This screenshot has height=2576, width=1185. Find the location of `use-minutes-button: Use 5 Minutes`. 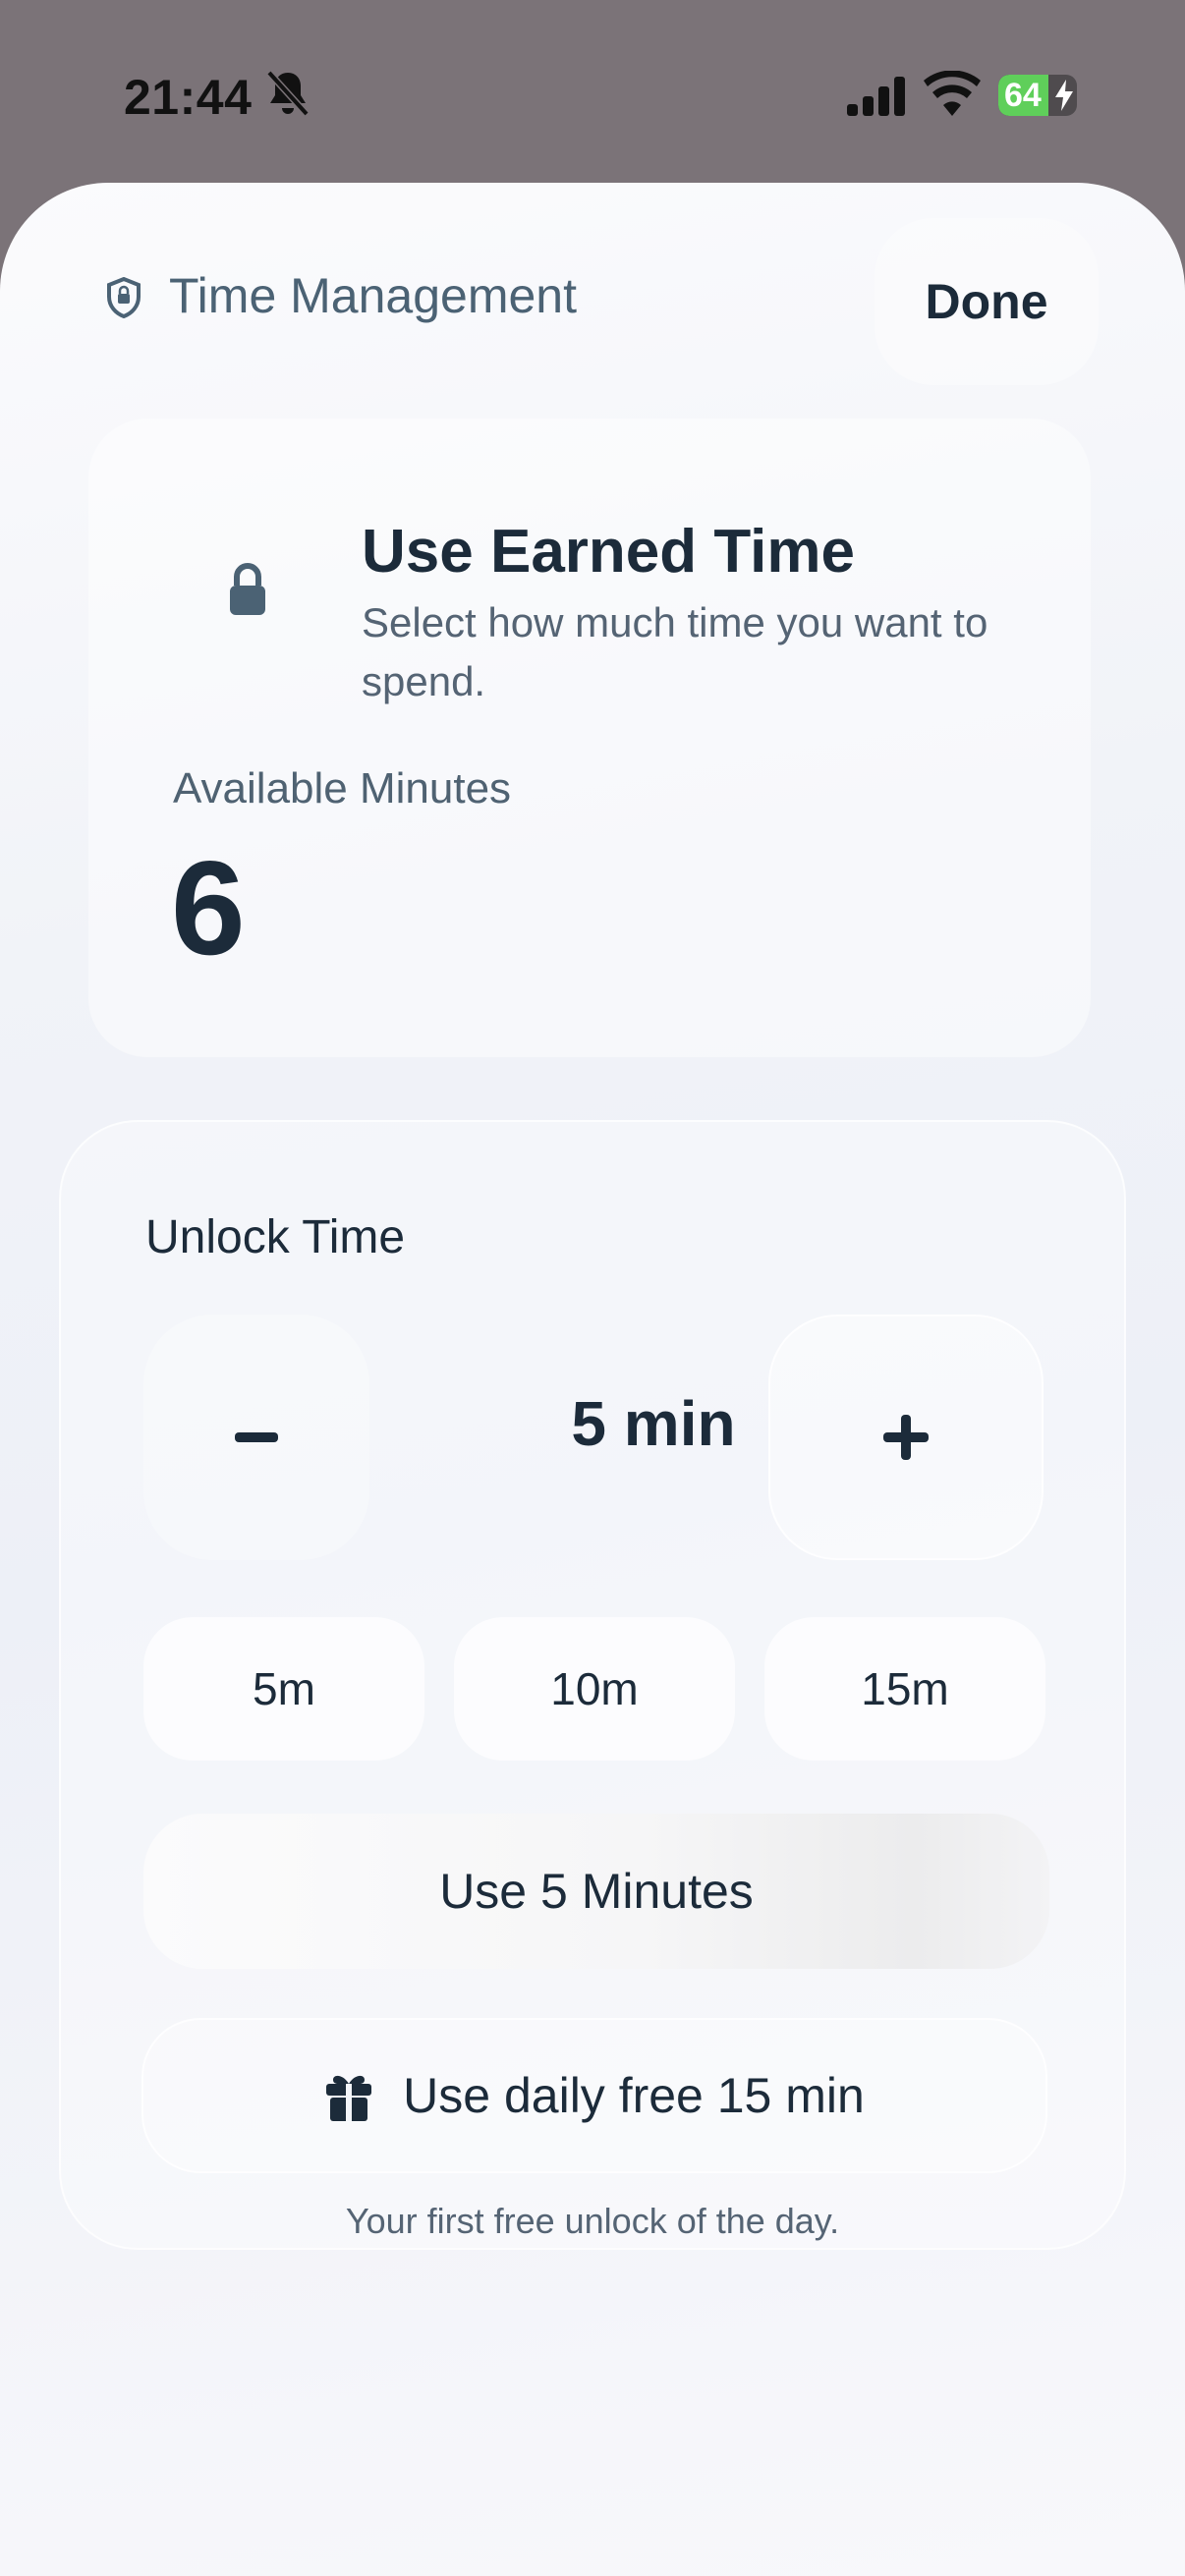

use-minutes-button: Use 5 Minutes is located at coordinates (596, 1891).